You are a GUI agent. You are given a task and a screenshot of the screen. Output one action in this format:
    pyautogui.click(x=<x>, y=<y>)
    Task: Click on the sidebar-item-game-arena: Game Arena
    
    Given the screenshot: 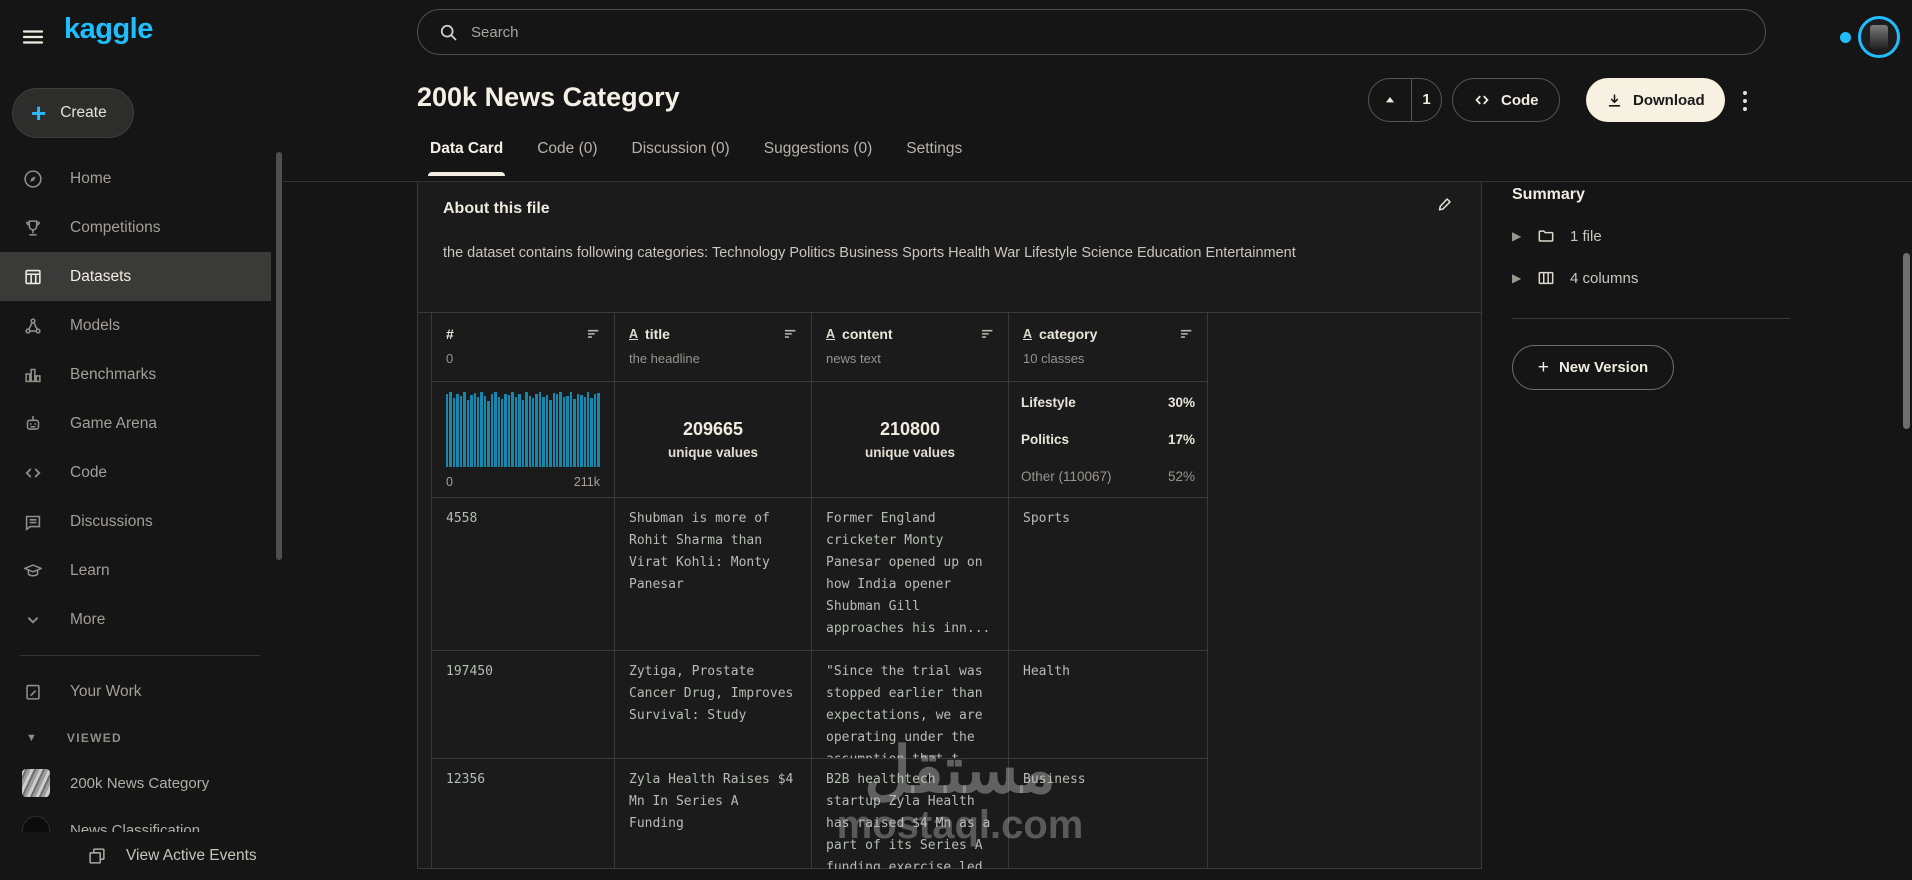 What is the action you would take?
    pyautogui.click(x=135, y=423)
    